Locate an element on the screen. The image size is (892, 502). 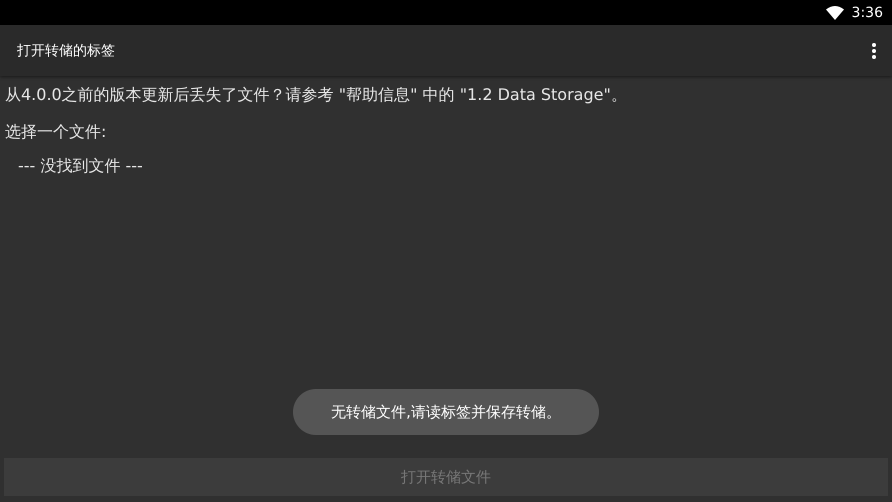
wifi-icon is located at coordinates (835, 13).